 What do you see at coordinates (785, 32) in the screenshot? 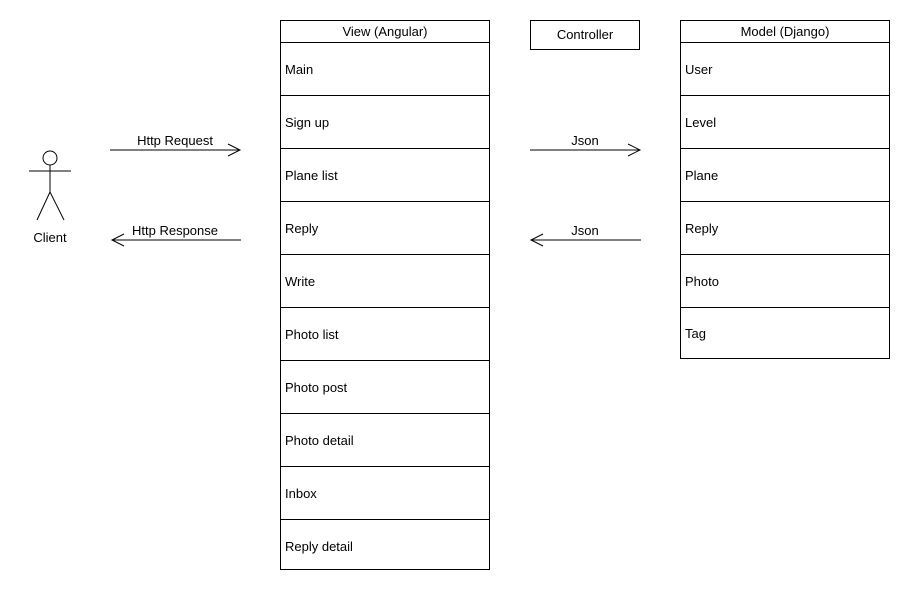
I see `model-column-title: Model (Django)` at bounding box center [785, 32].